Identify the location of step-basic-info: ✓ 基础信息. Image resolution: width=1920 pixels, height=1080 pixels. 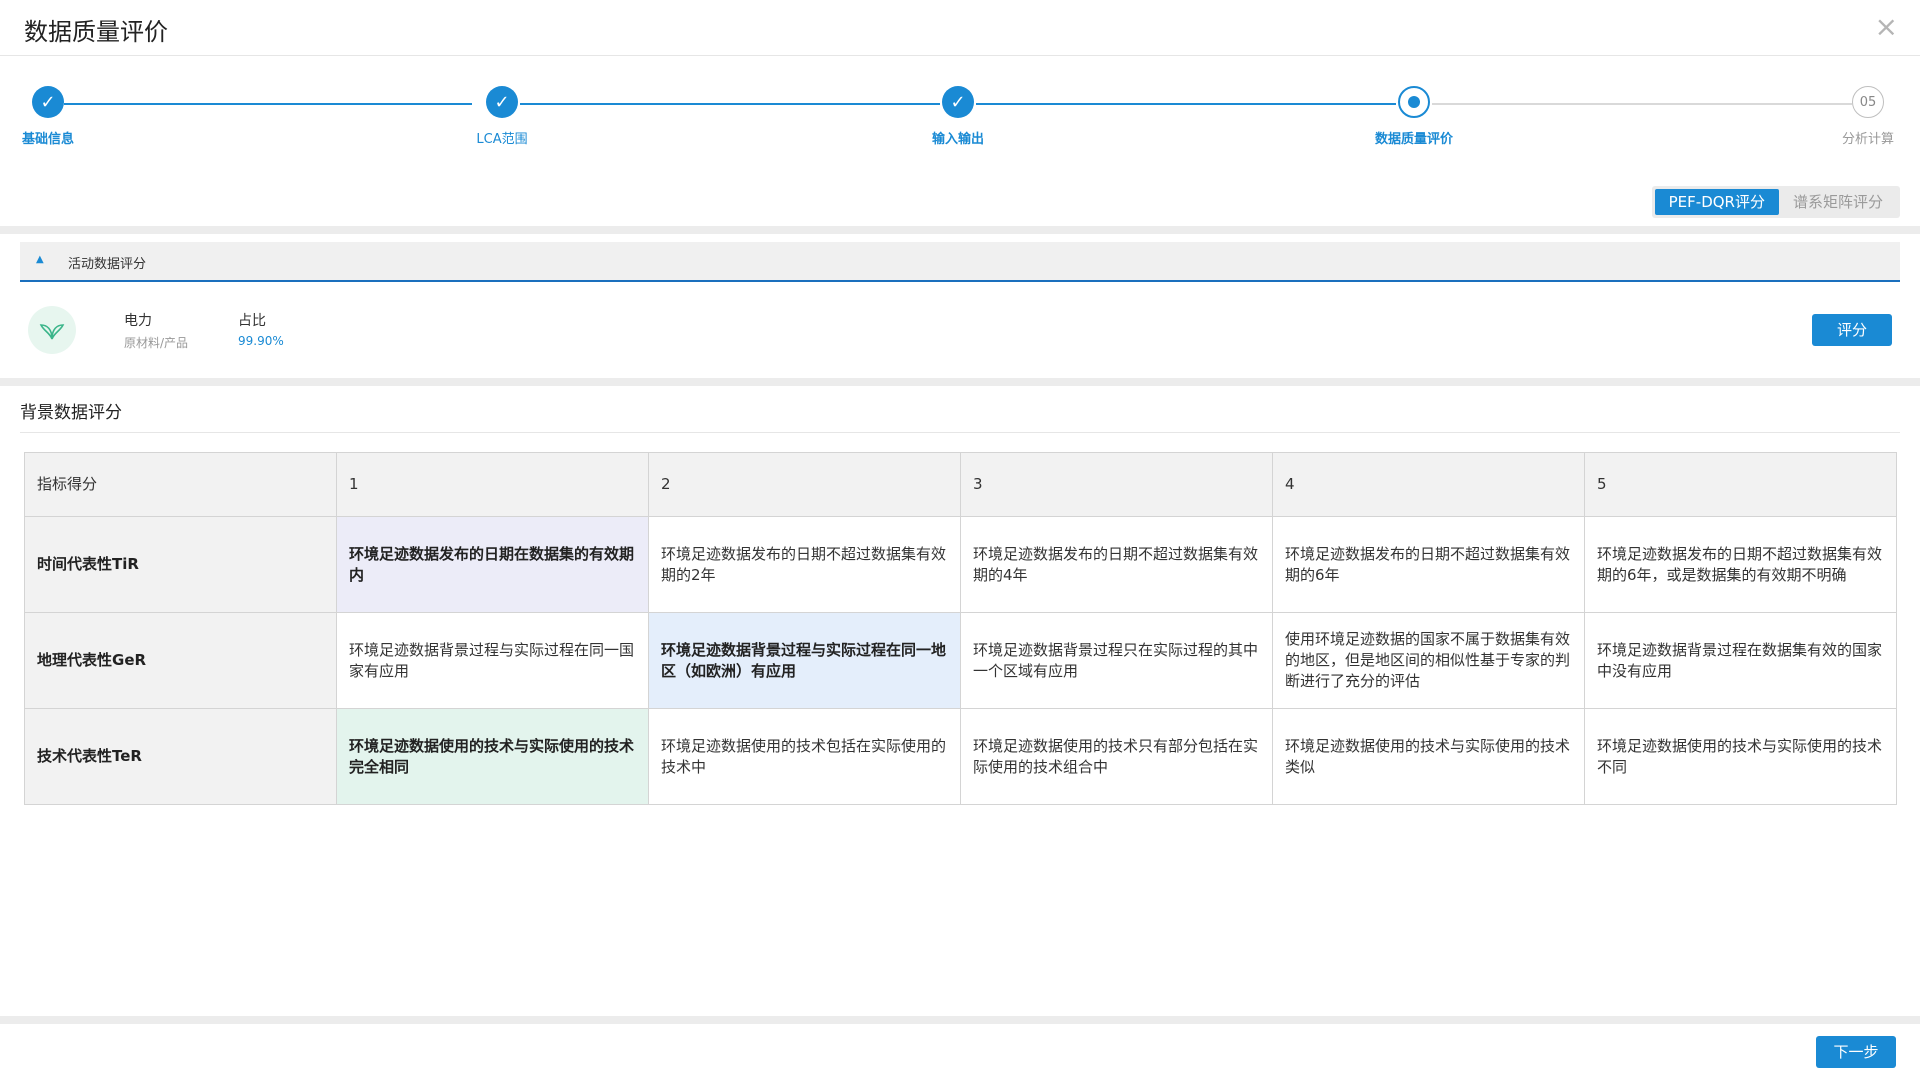
(59, 116).